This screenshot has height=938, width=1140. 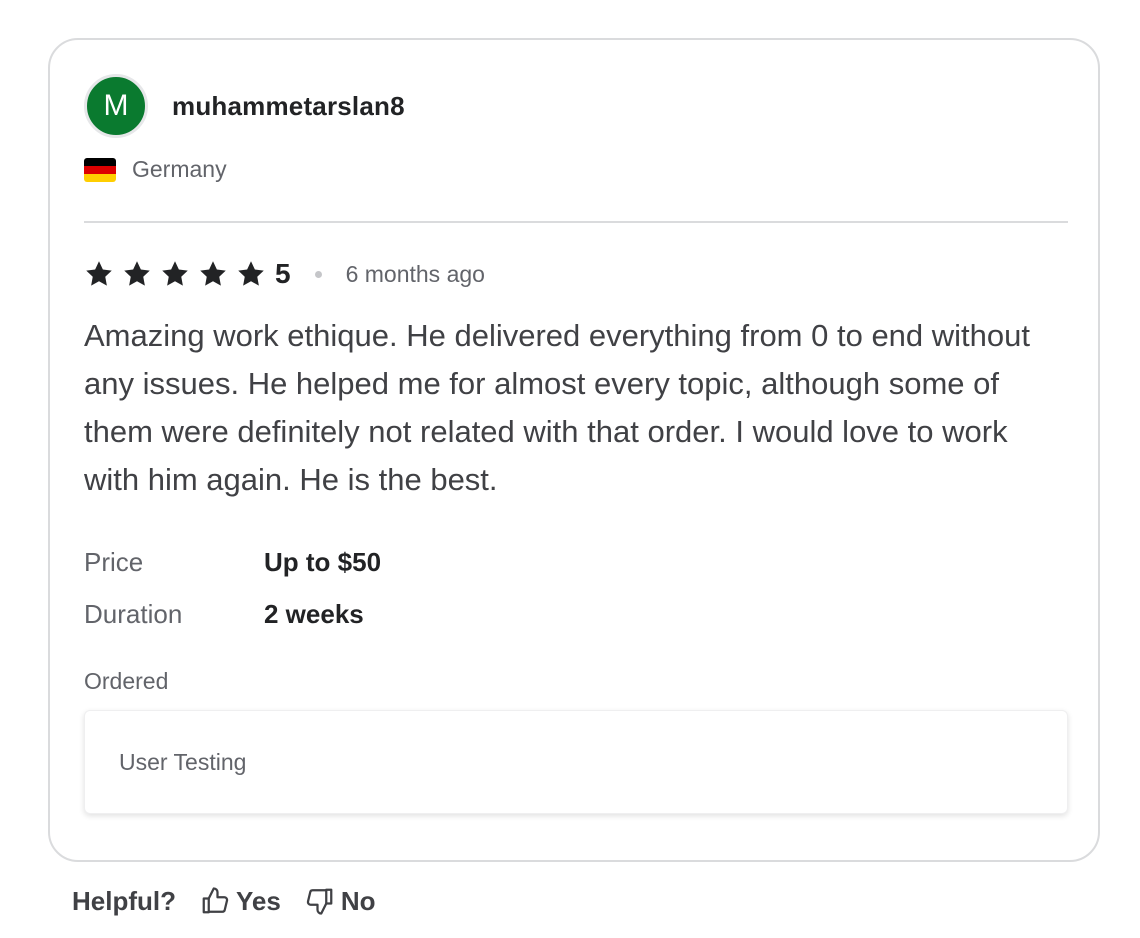 I want to click on germany-flag-icon, so click(x=100, y=169).